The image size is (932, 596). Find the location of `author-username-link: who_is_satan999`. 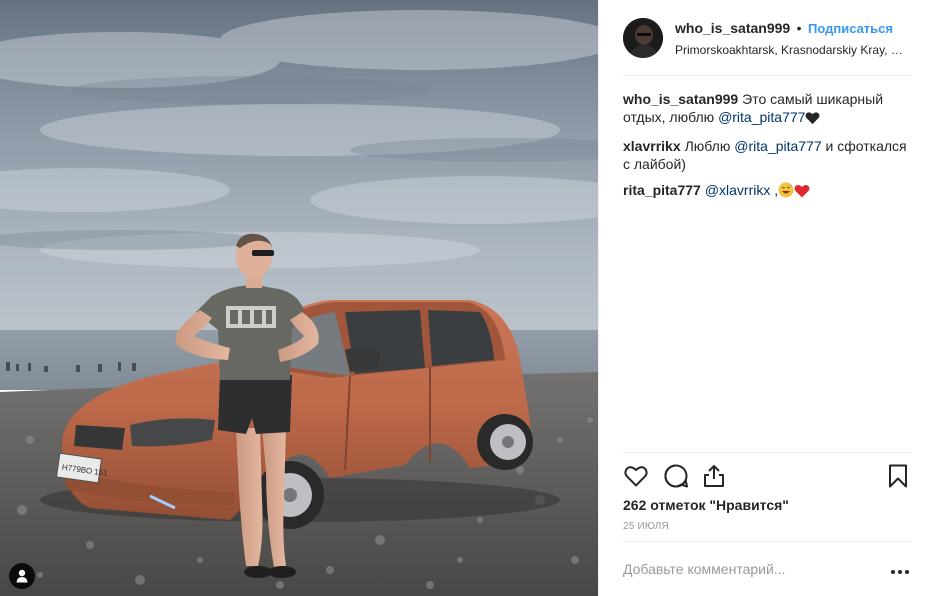

author-username-link: who_is_satan999 is located at coordinates (732, 28).